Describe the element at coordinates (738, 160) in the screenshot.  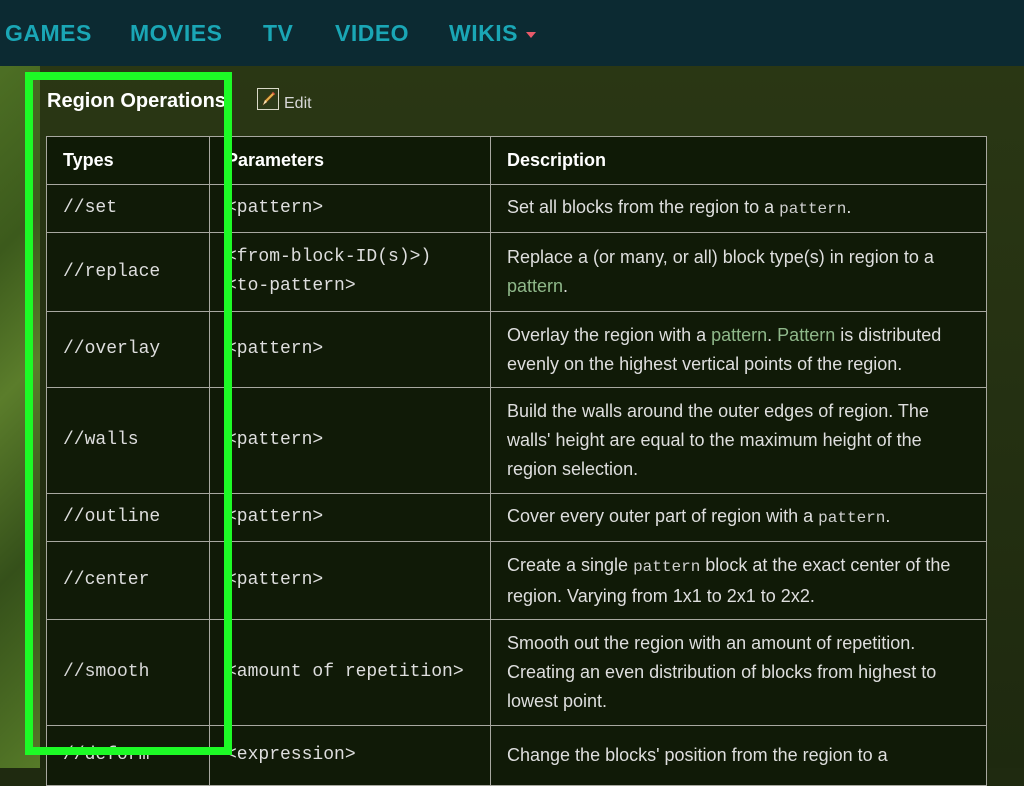
I see `header-description: Description` at that location.